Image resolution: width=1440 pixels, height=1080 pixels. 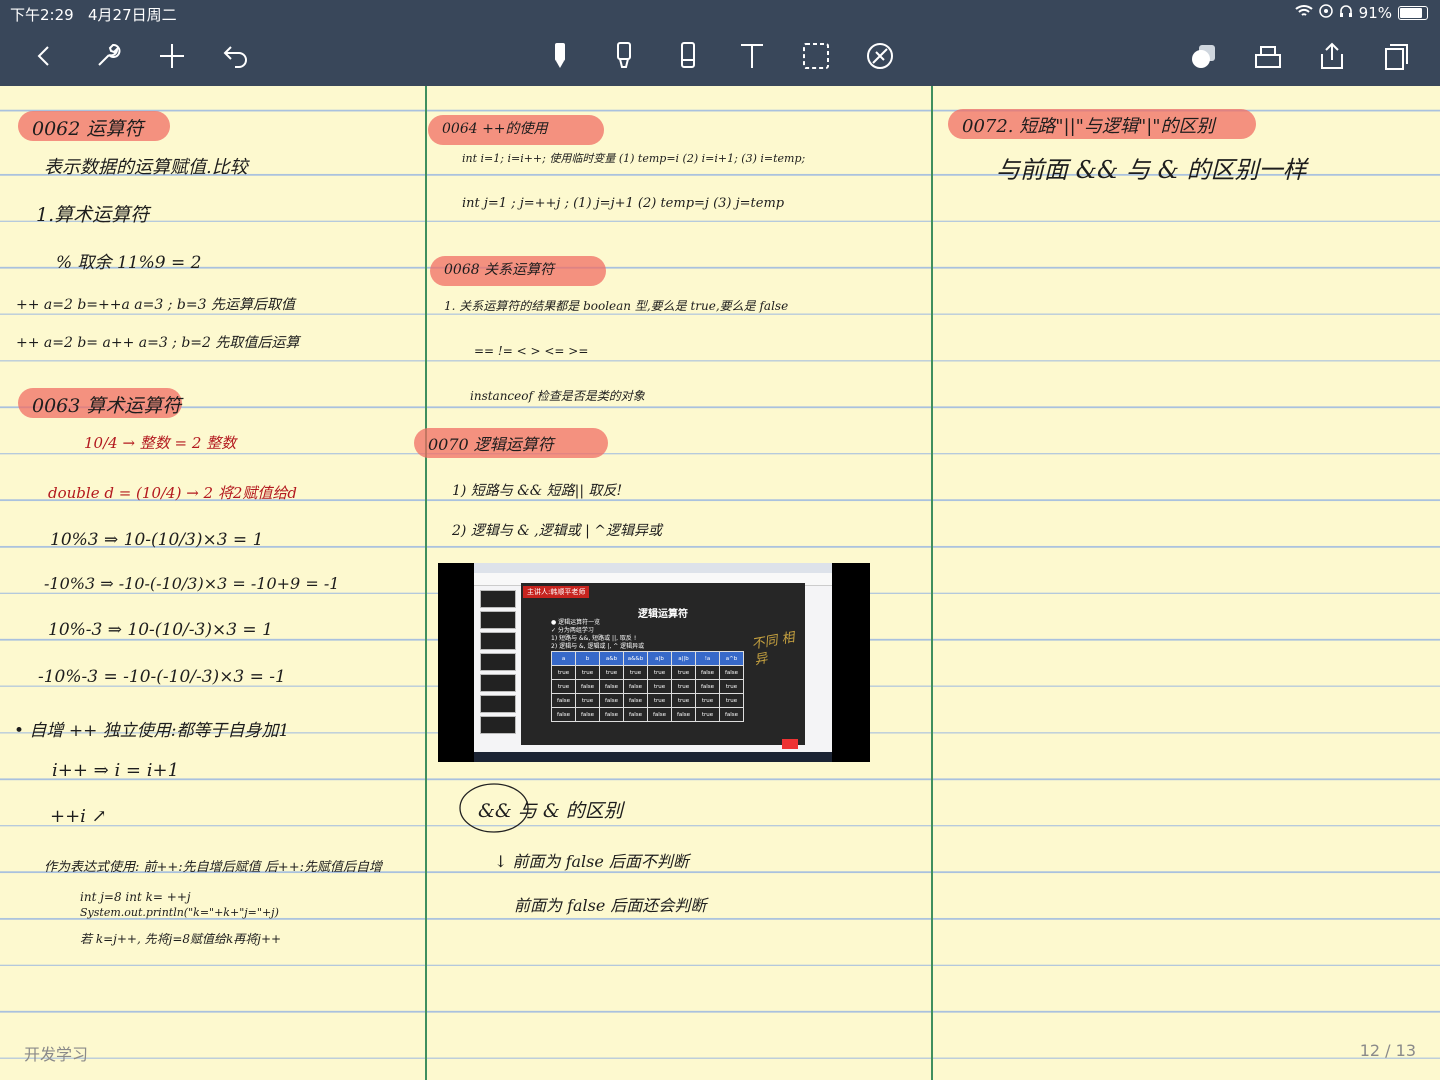 What do you see at coordinates (591, 861) in the screenshot?
I see `note-line: ↓ 前面为 false 后面不判断` at bounding box center [591, 861].